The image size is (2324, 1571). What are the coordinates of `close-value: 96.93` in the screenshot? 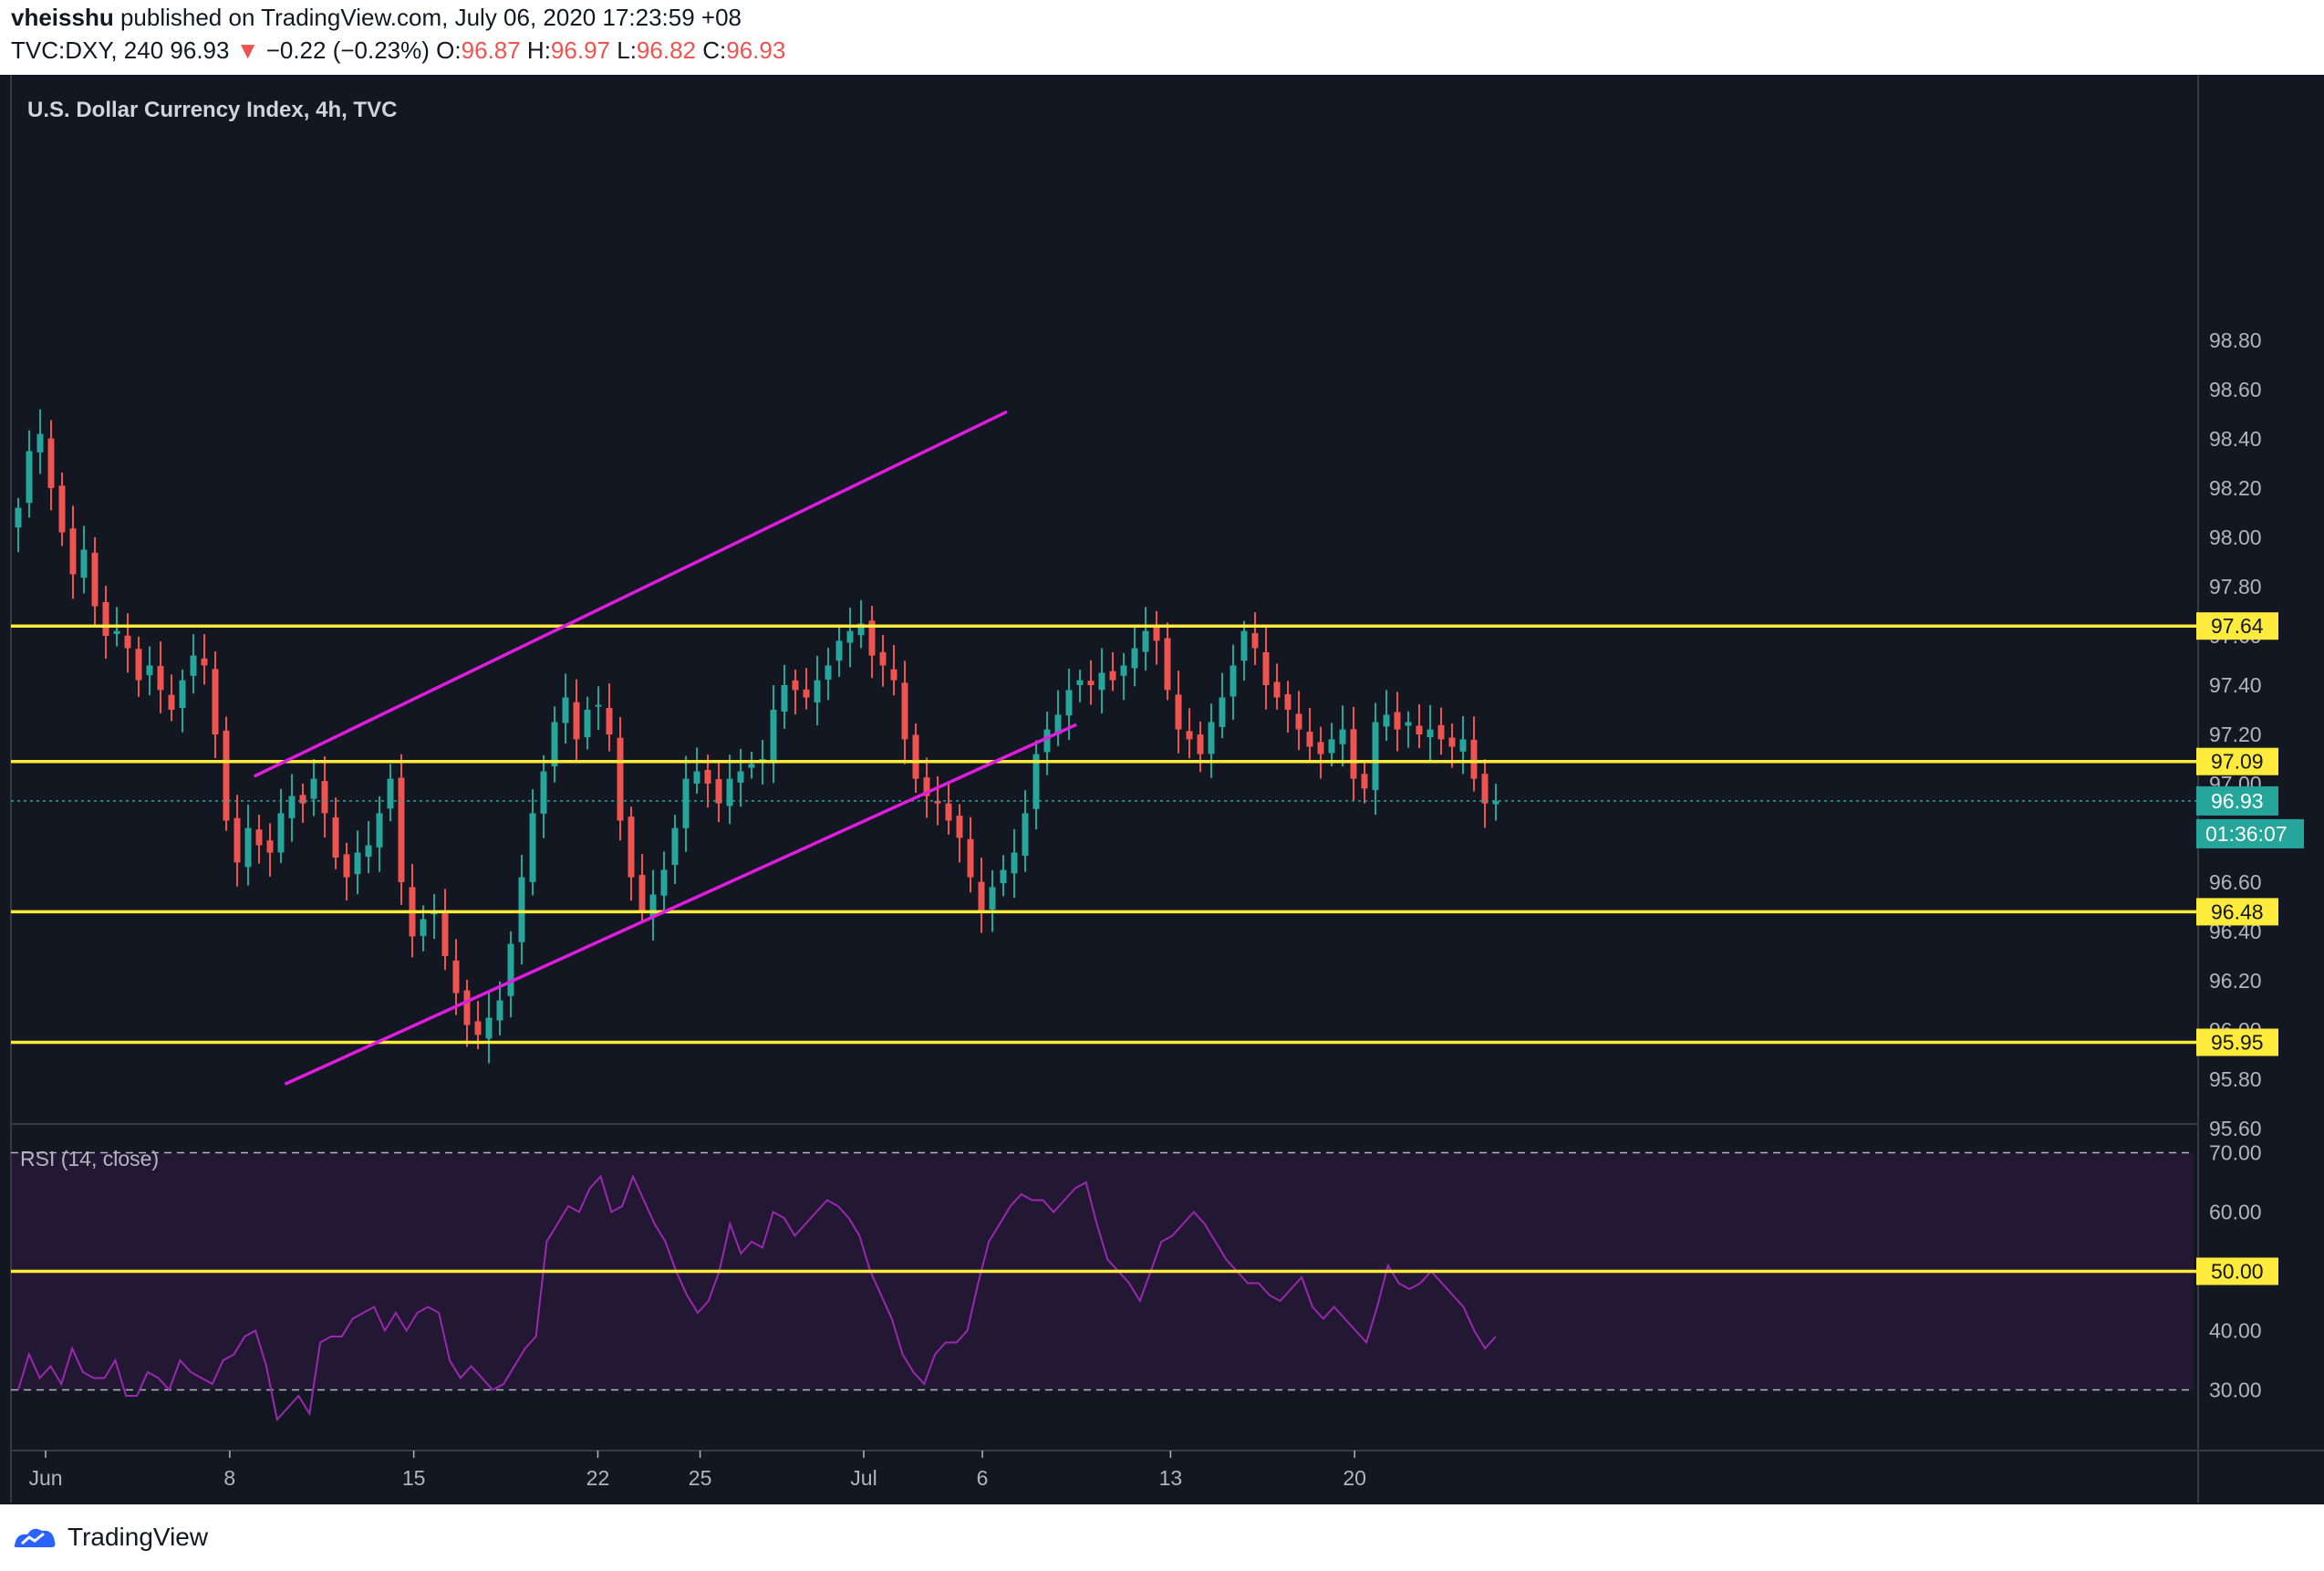 It's located at (756, 50).